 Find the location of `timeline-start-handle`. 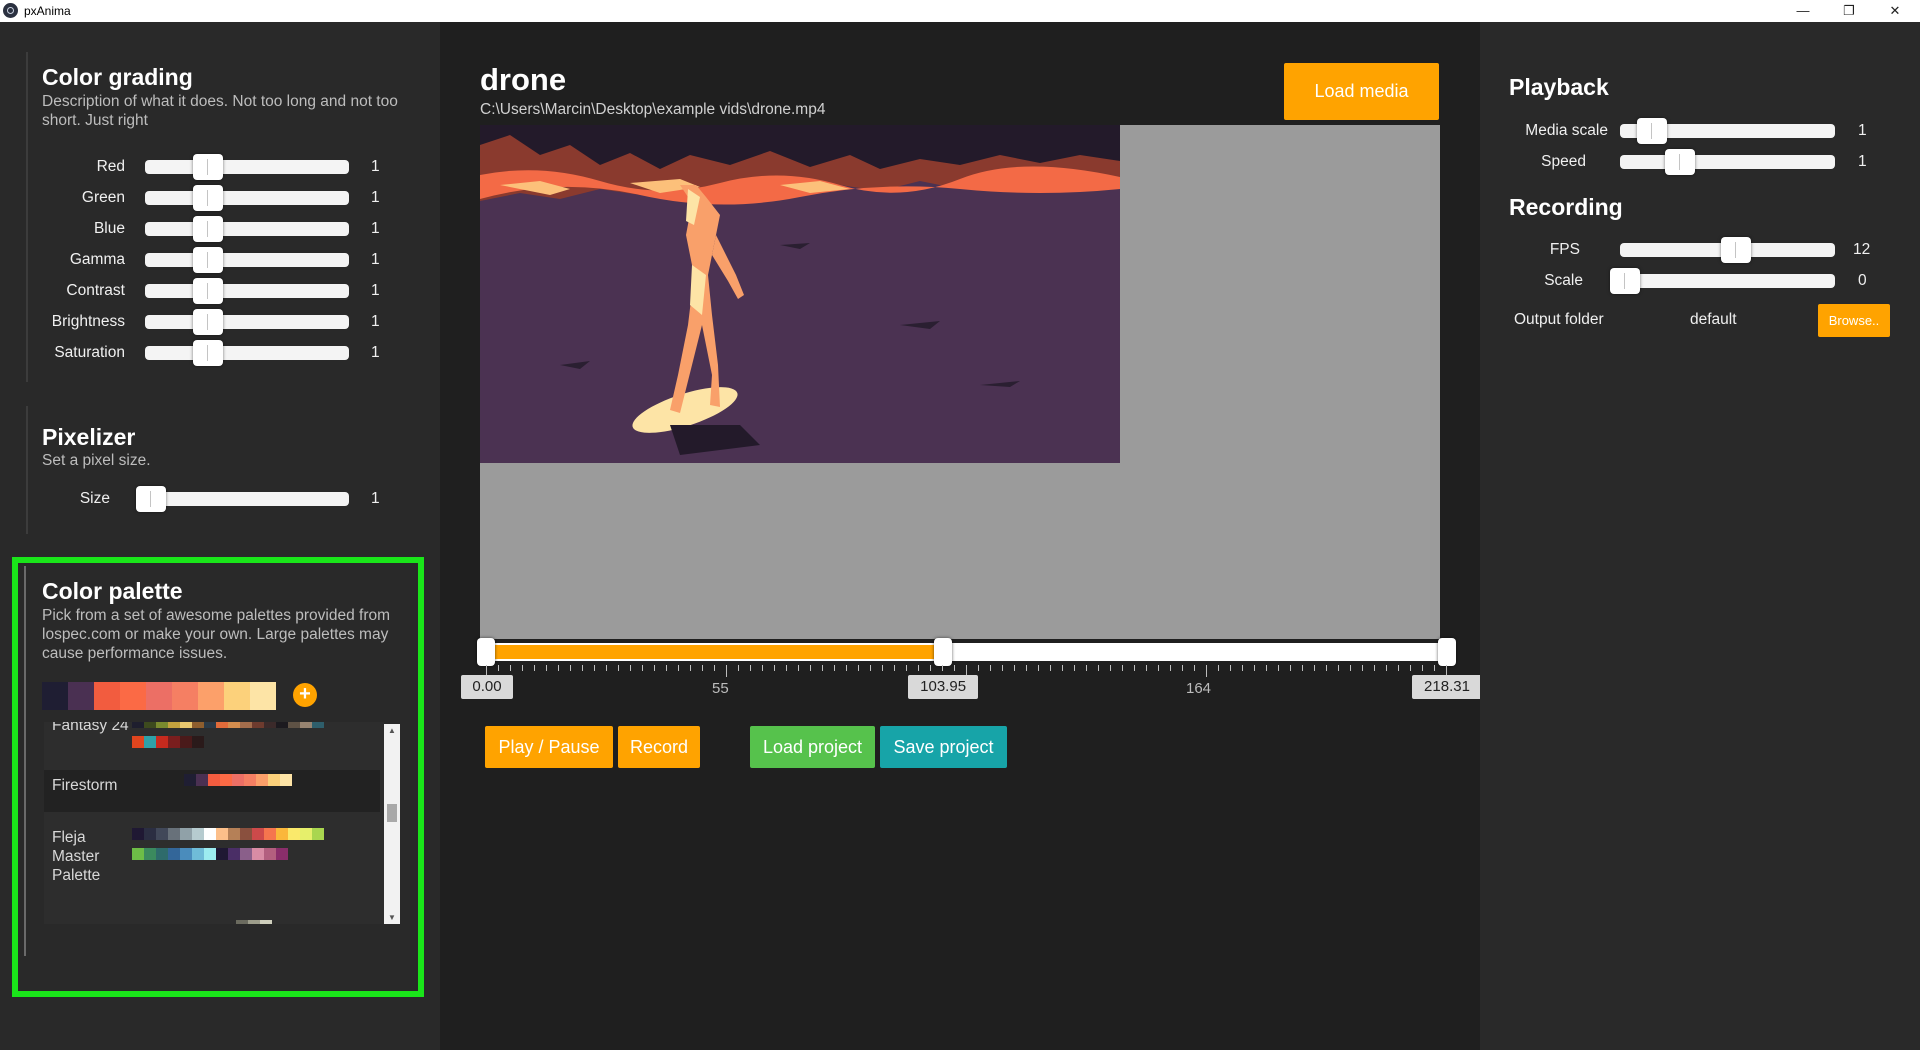

timeline-start-handle is located at coordinates (486, 652).